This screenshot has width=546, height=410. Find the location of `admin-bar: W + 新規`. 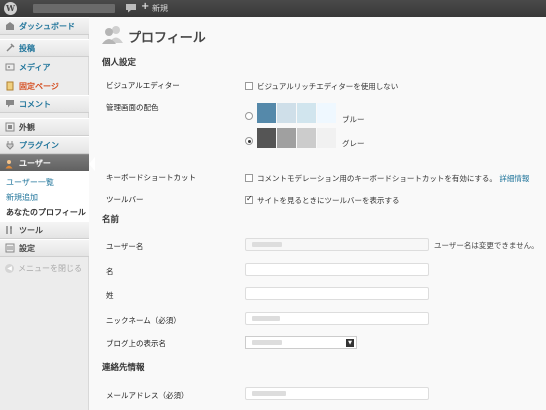

admin-bar: W + 新規 is located at coordinates (273, 8).